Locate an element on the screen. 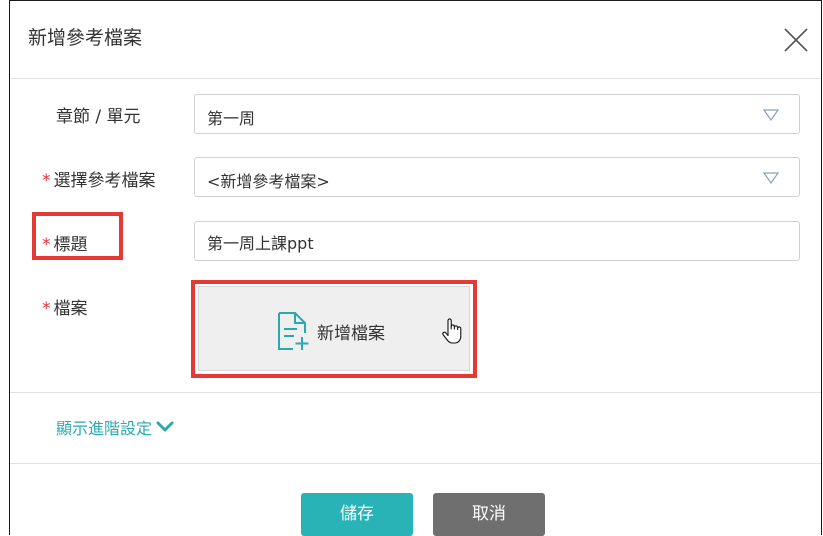 The width and height of the screenshot is (823, 536). add-file-icon is located at coordinates (293, 331).